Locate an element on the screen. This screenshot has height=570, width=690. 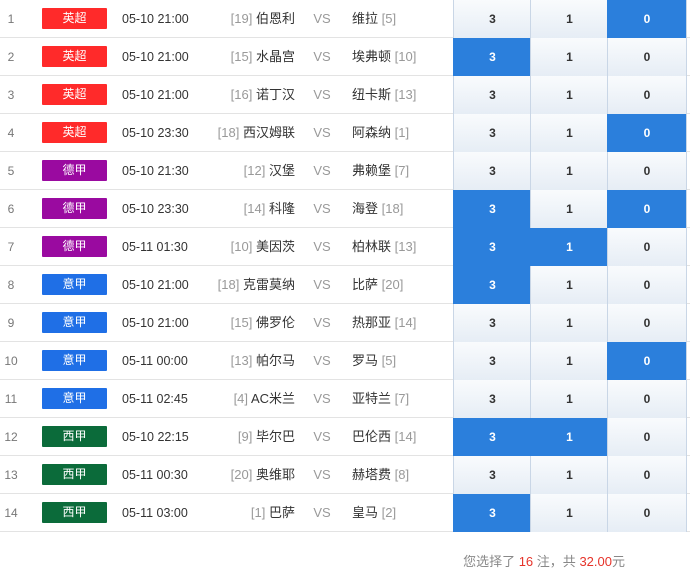
summary-prefix: 您选择了 is located at coordinates (489, 561).